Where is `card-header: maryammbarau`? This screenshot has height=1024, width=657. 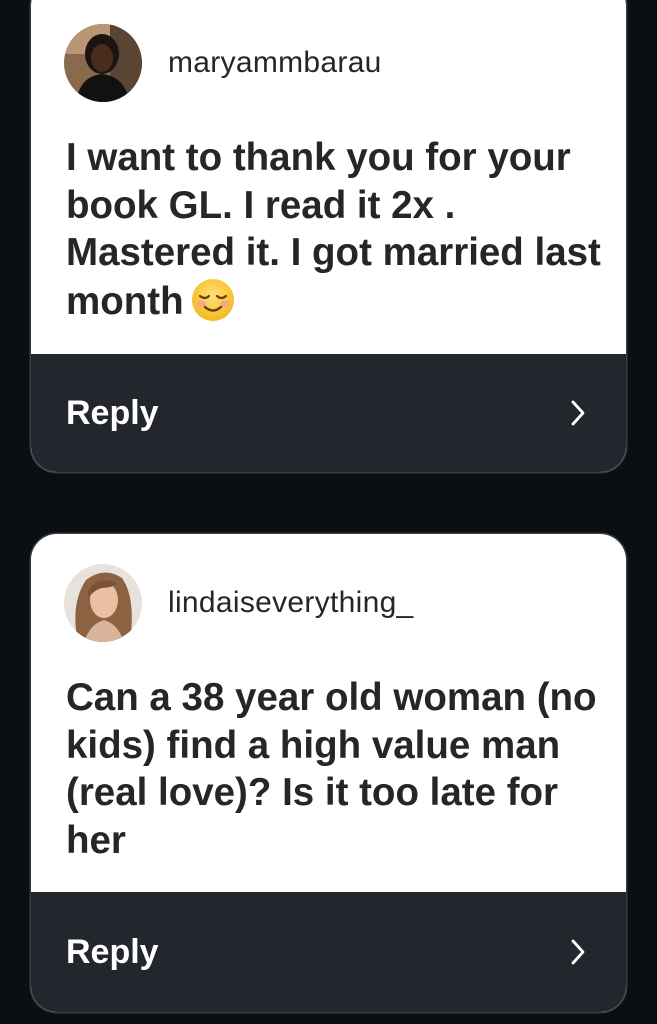
card-header: maryammbarau is located at coordinates (223, 63).